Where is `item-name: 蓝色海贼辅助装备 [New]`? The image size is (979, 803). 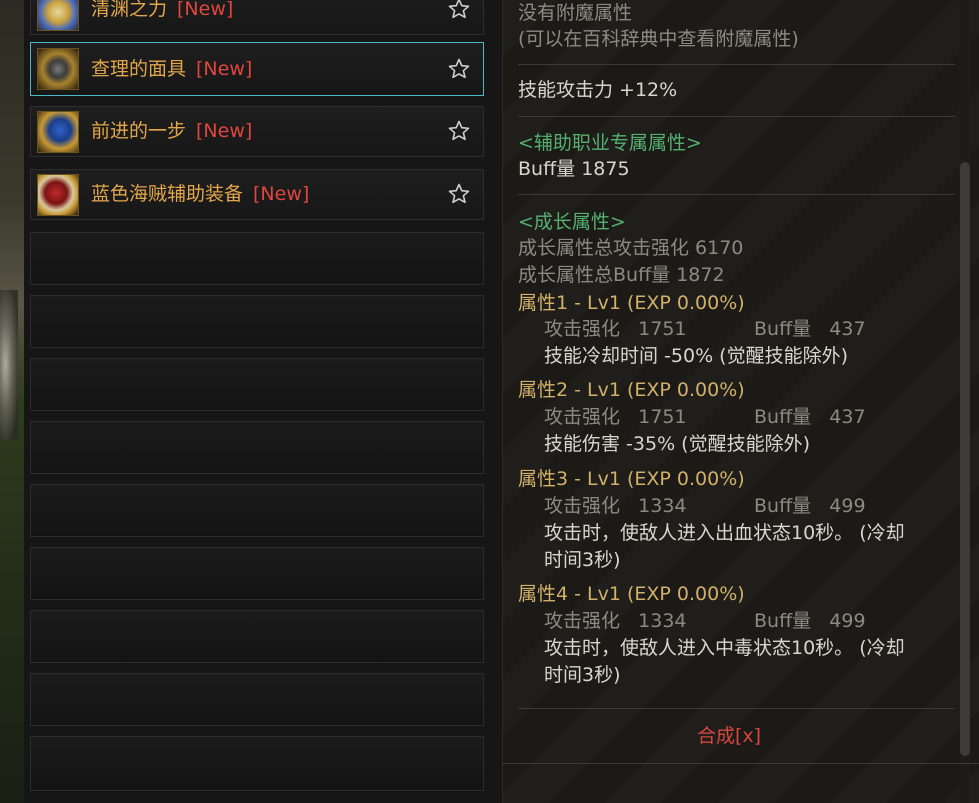
item-name: 蓝色海贼辅助装备 [New] is located at coordinates (200, 194).